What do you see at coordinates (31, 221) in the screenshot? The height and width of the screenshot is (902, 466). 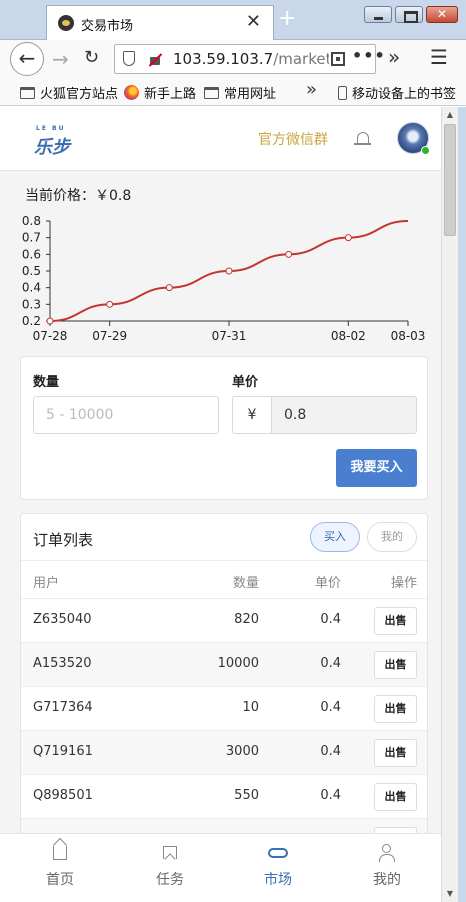 I see `y-tick-label: 0.8` at bounding box center [31, 221].